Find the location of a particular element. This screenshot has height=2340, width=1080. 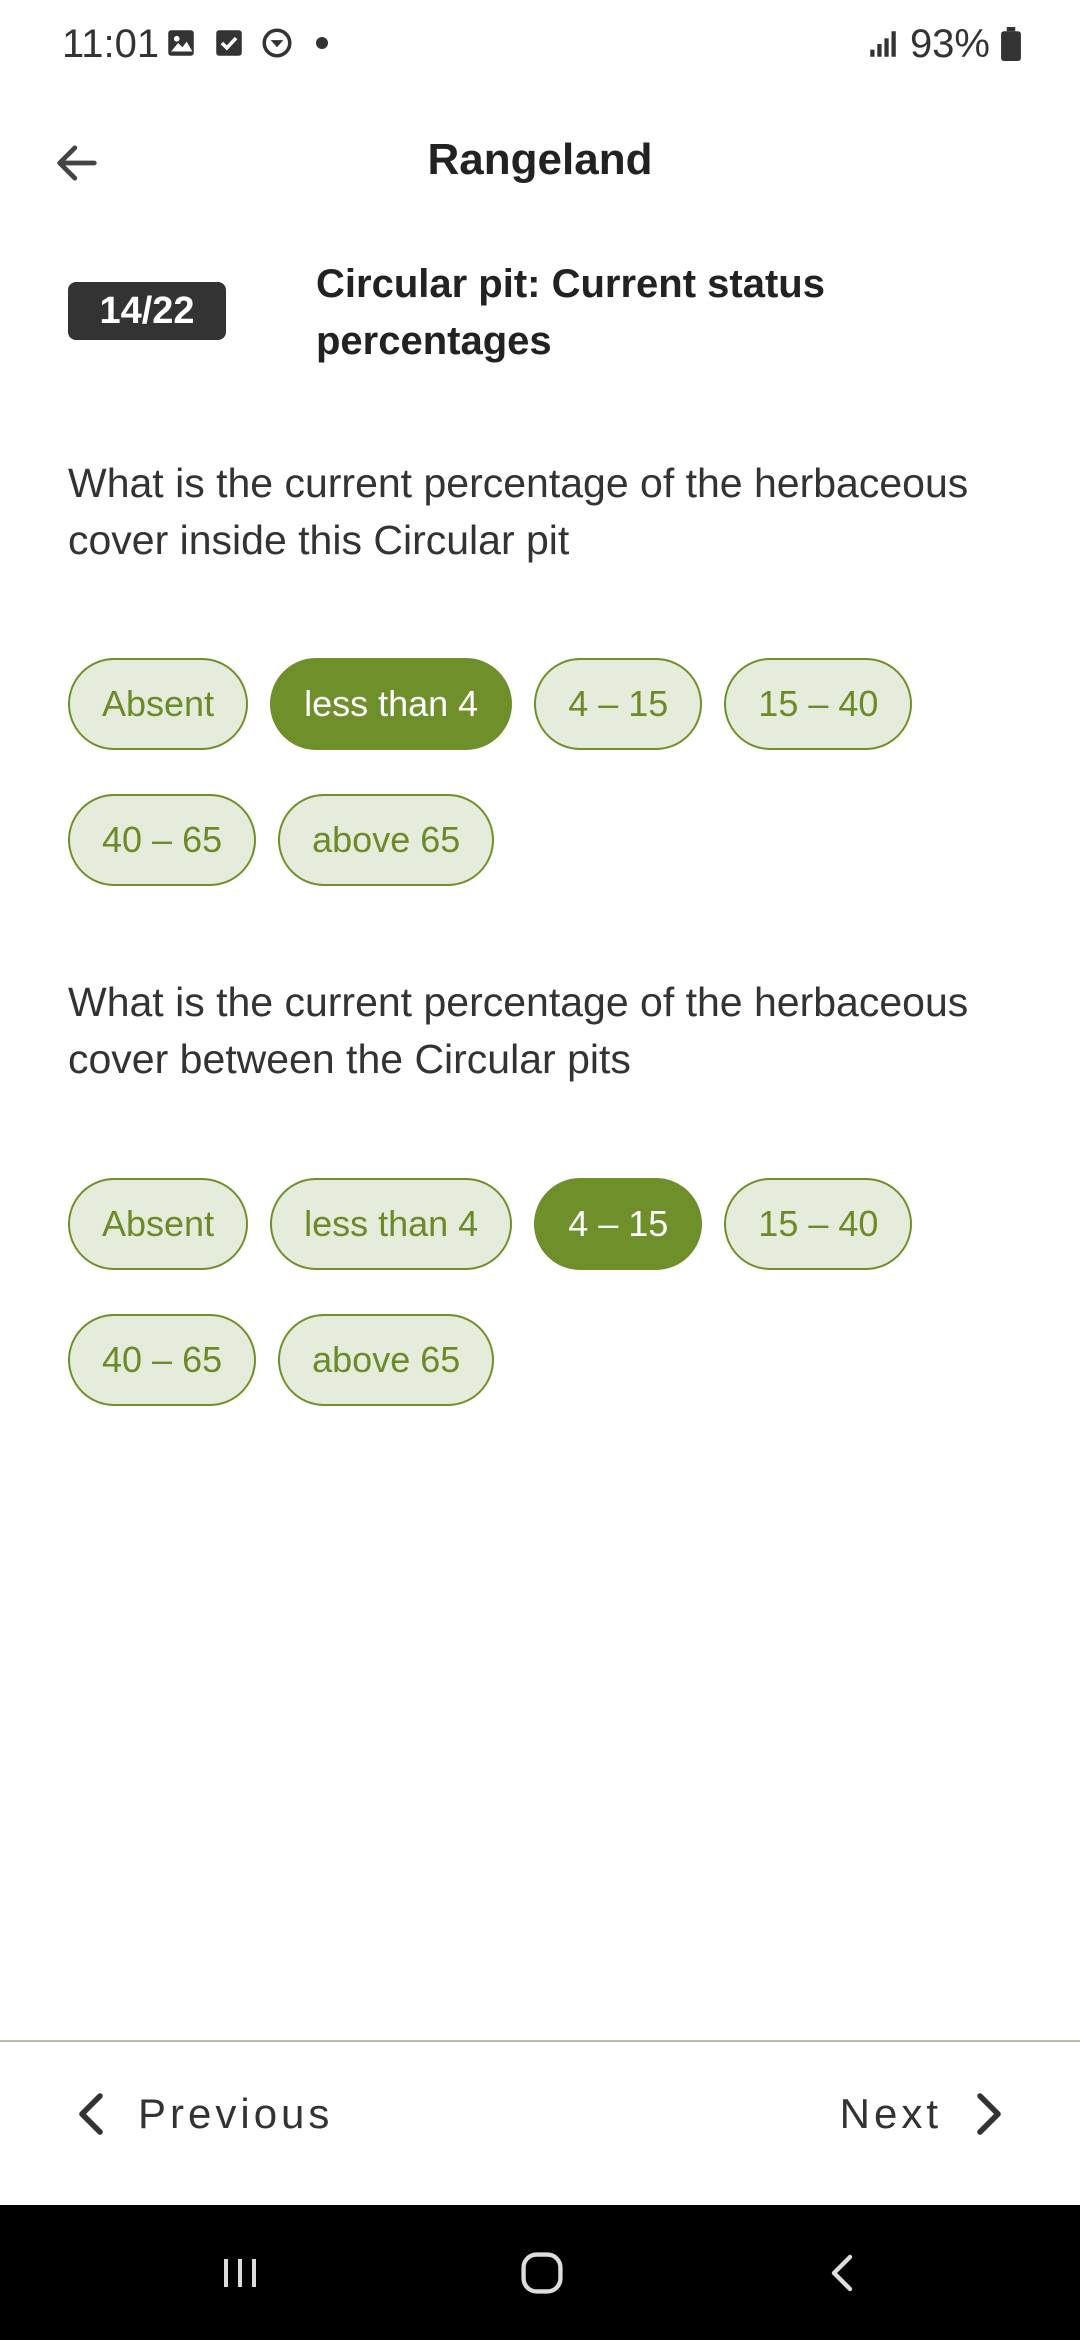

status-right: 93% is located at coordinates (944, 44).